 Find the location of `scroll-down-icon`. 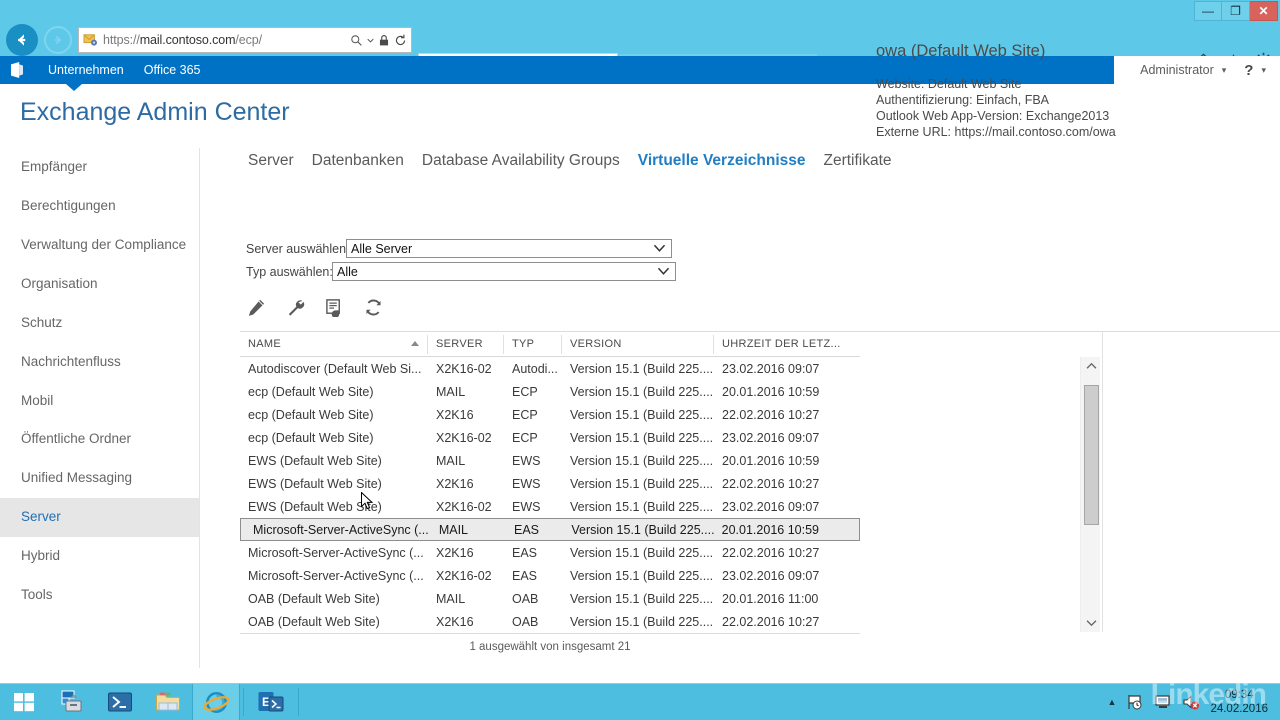

scroll-down-icon is located at coordinates (1091, 623).